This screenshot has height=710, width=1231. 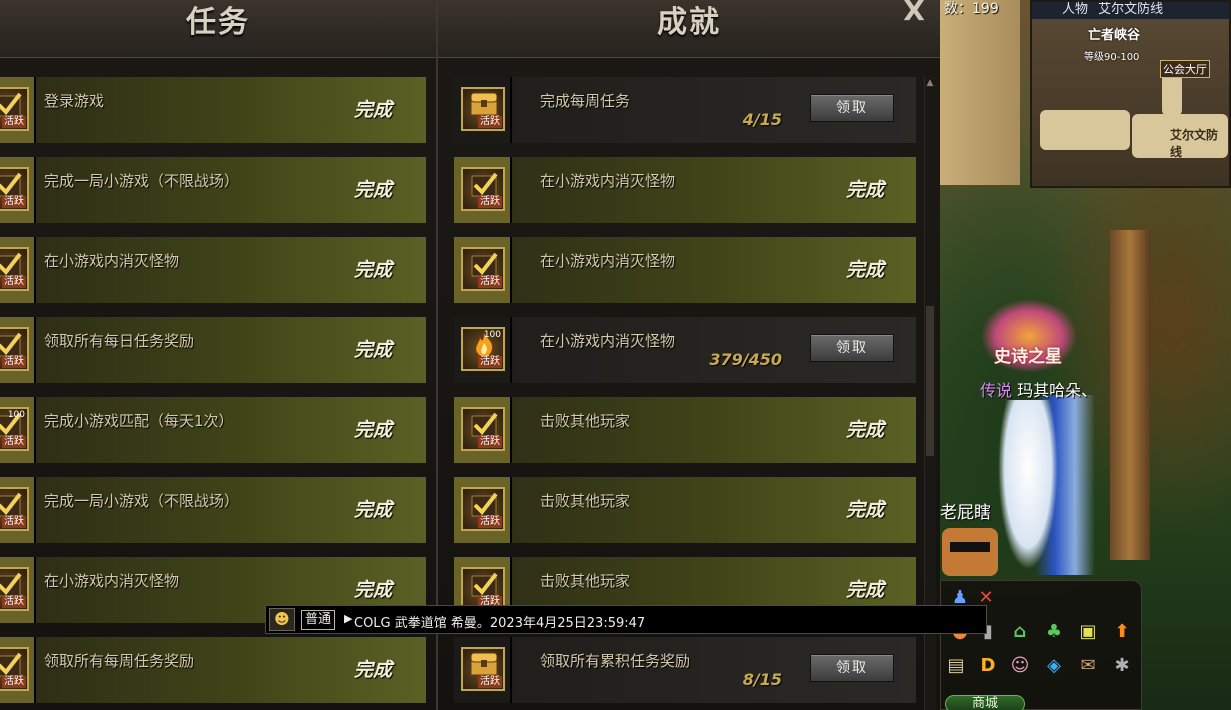 I want to click on npc-portrait, so click(x=970, y=552).